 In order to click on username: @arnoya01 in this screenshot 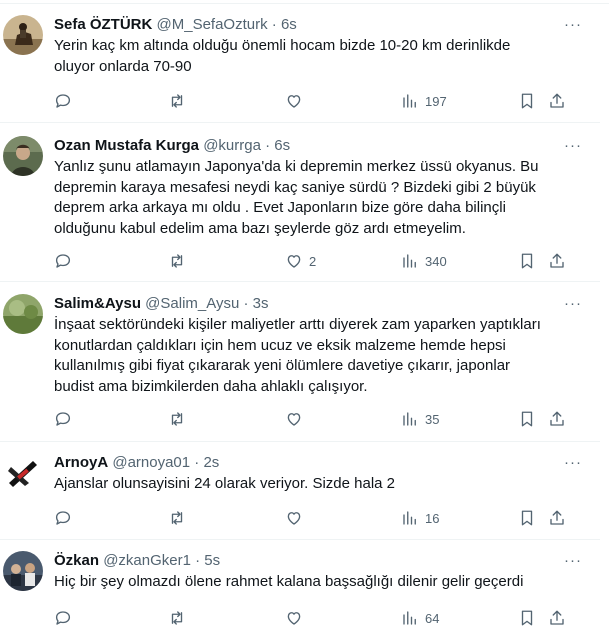, I will do `click(151, 462)`.